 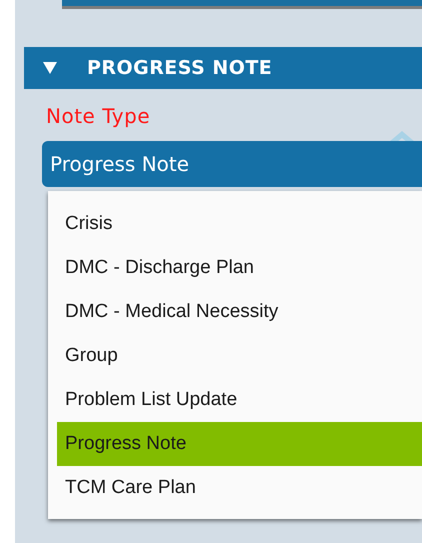 I want to click on dropdown-option: Group, so click(x=239, y=356).